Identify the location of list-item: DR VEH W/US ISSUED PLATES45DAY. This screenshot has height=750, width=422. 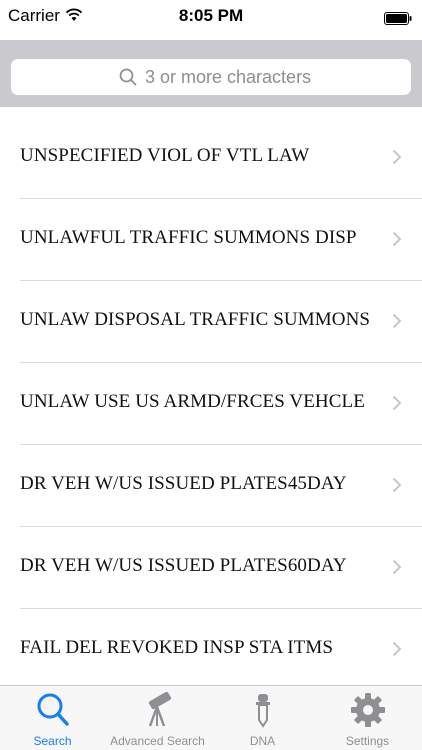
(221, 486).